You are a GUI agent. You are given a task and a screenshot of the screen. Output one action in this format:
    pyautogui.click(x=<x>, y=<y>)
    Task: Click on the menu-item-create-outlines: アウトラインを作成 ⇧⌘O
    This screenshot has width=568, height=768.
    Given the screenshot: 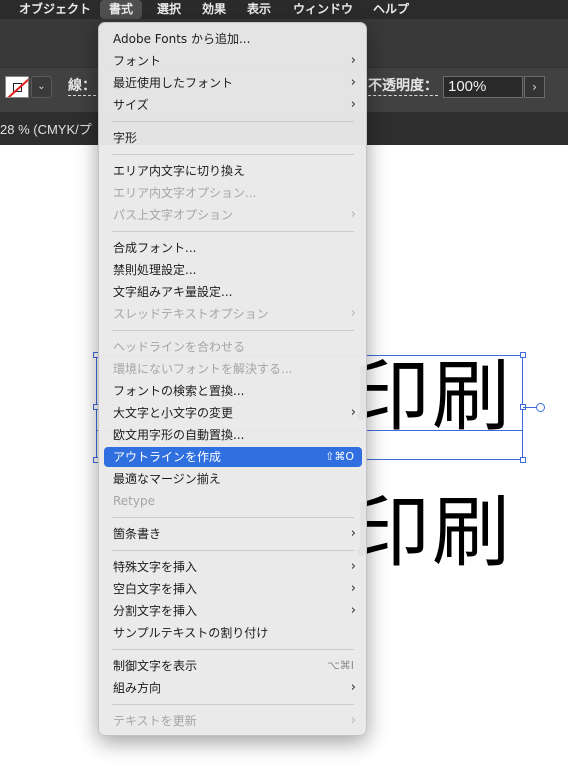 What is the action you would take?
    pyautogui.click(x=233, y=457)
    